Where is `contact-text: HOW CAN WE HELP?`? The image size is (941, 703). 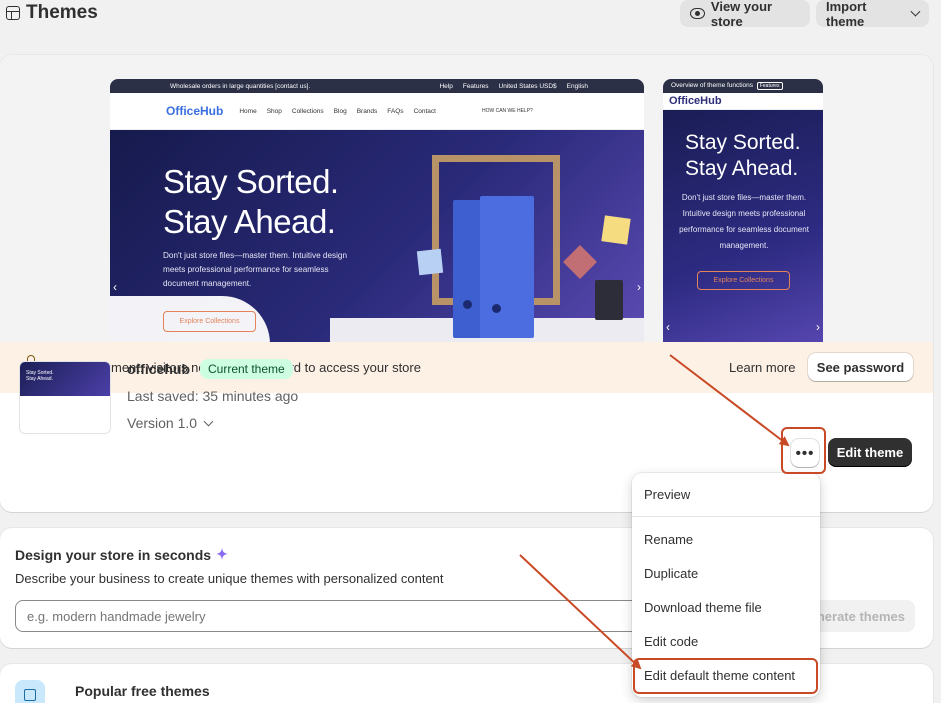 contact-text: HOW CAN WE HELP? is located at coordinates (507, 111).